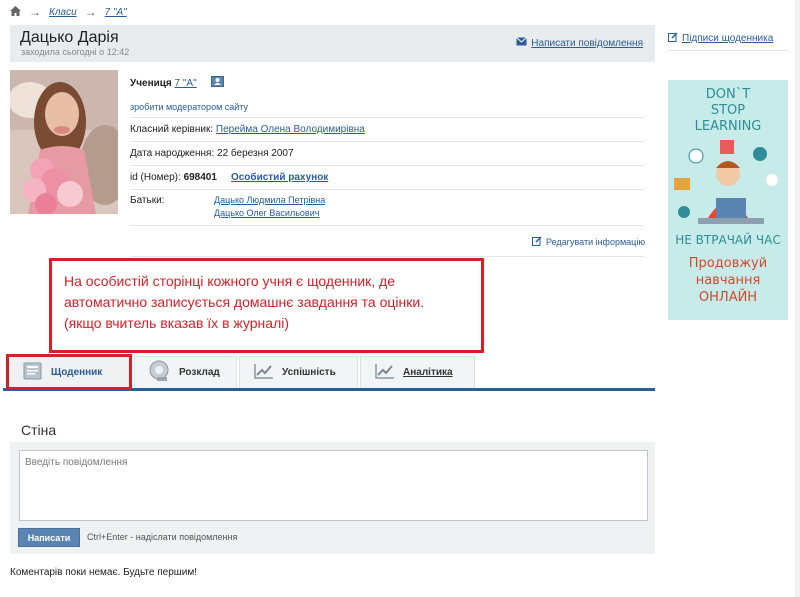  Describe the element at coordinates (387, 154) in the screenshot. I see `birth-row: Дата народження: 22 березня 2007` at that location.